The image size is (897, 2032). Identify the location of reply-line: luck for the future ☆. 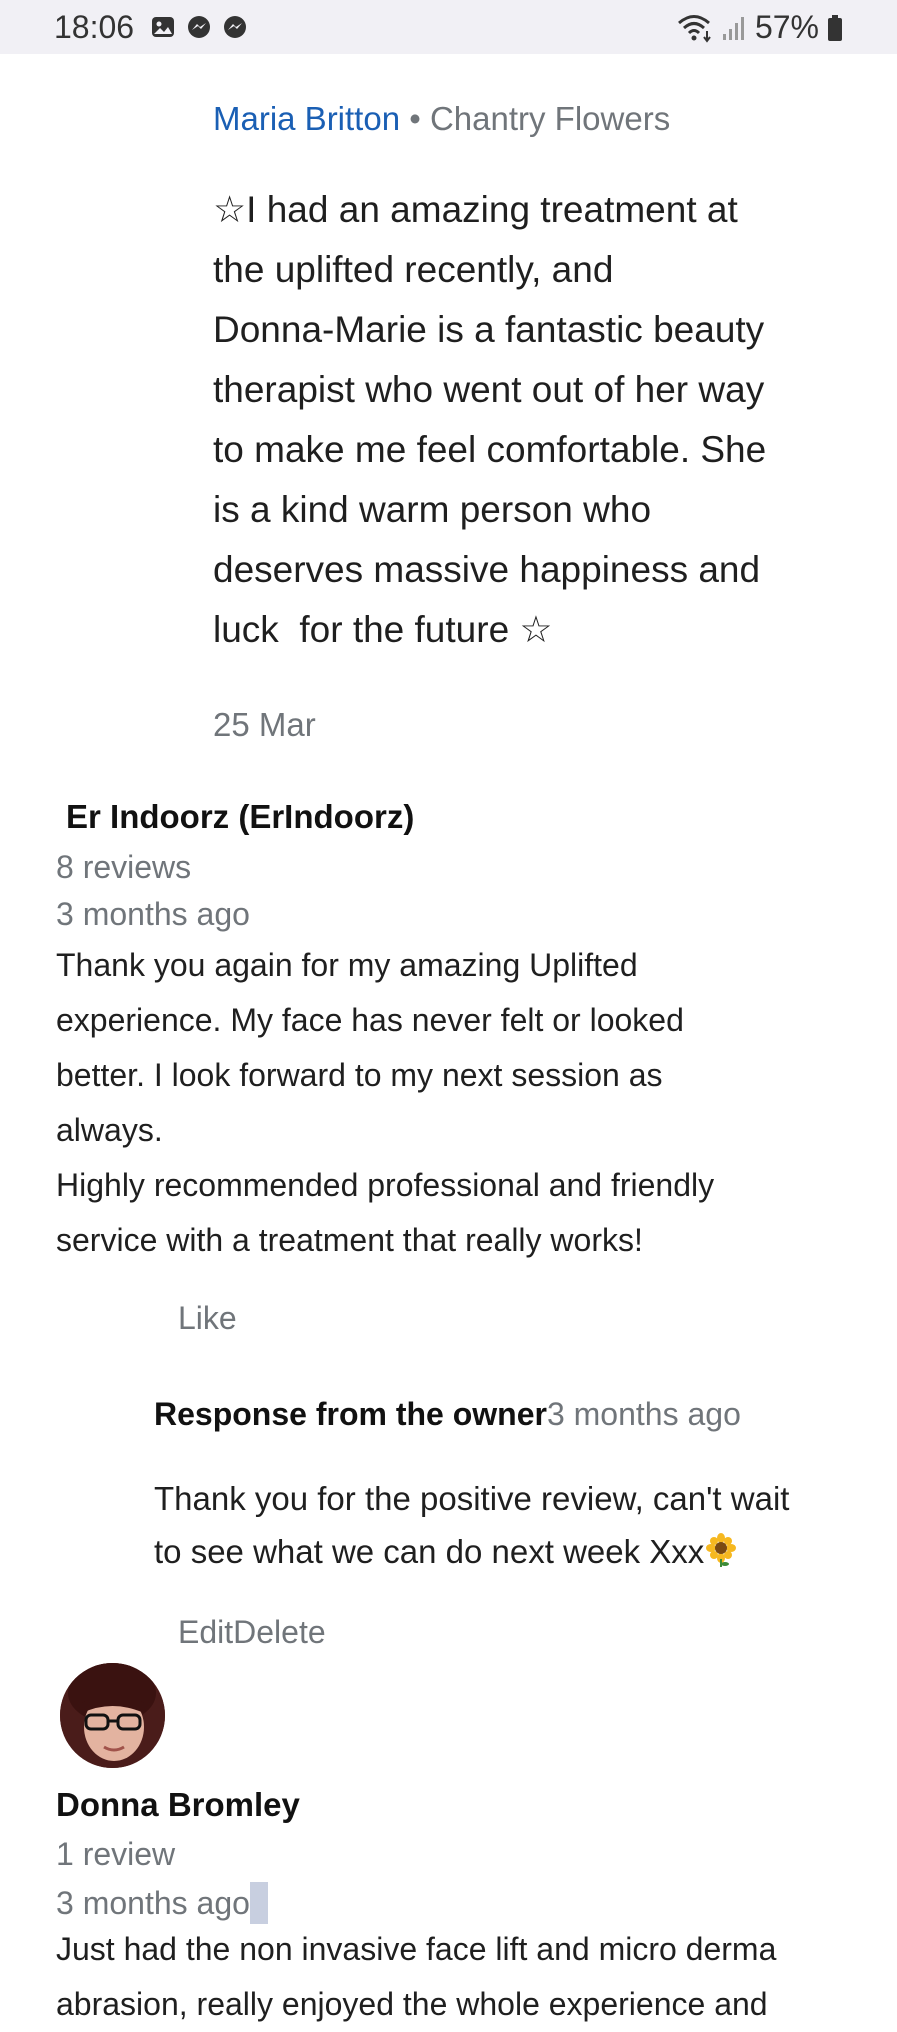
(383, 629).